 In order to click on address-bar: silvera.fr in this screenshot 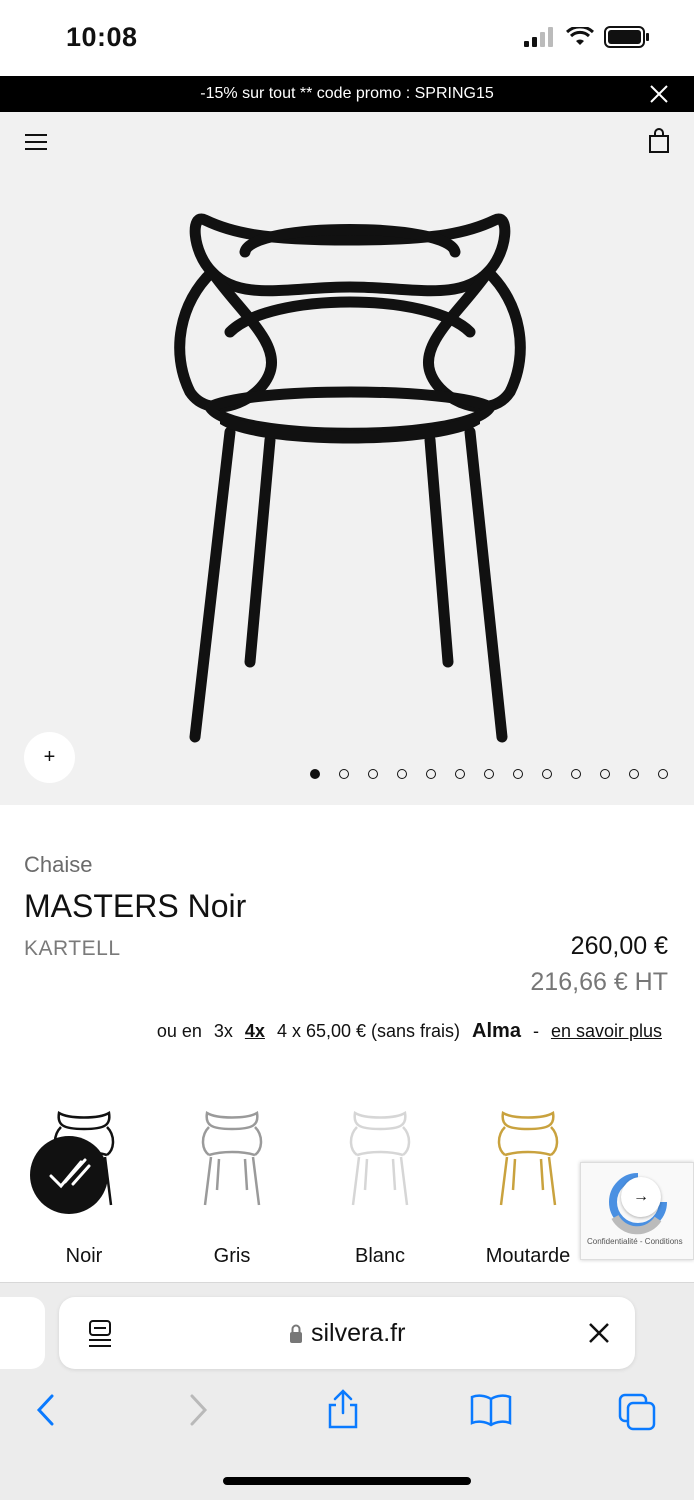, I will do `click(347, 1333)`.